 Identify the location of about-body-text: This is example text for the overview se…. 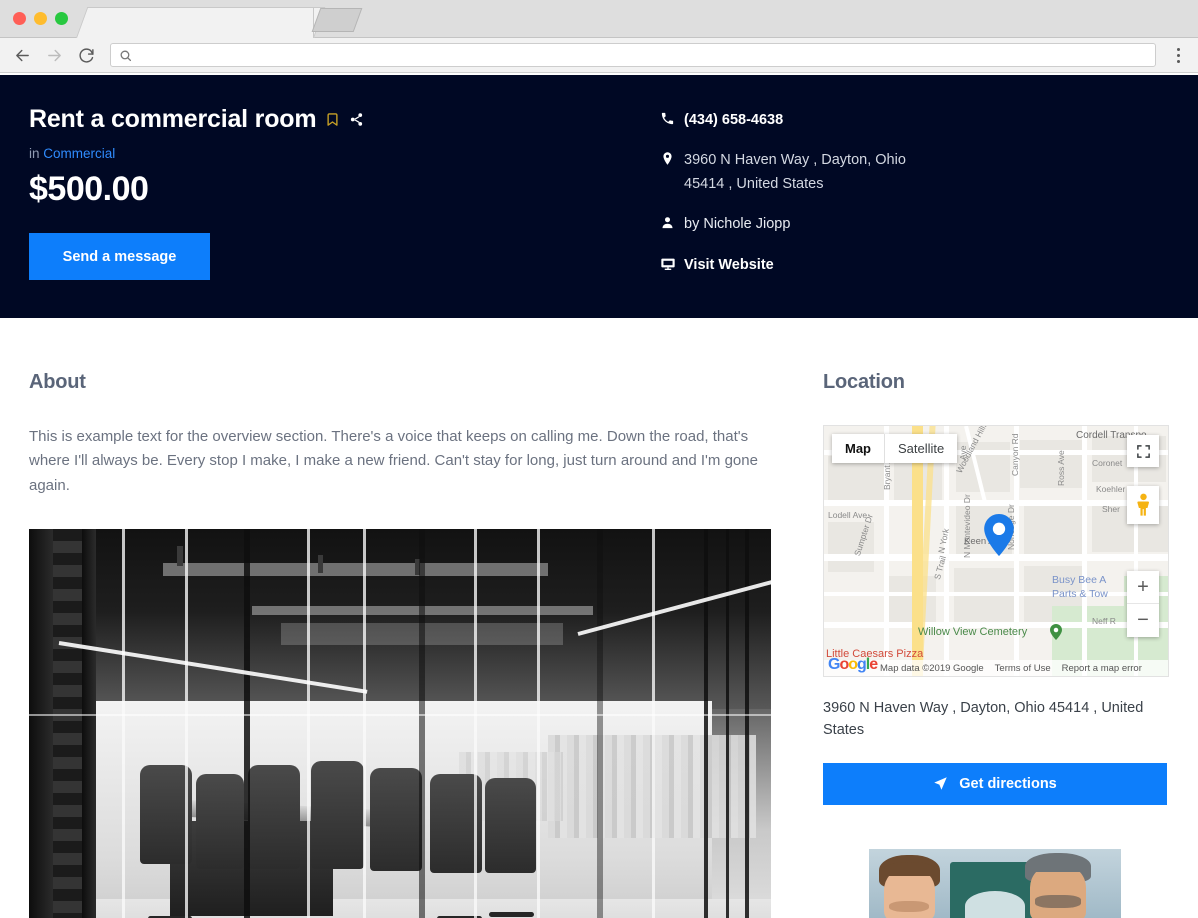
(393, 461).